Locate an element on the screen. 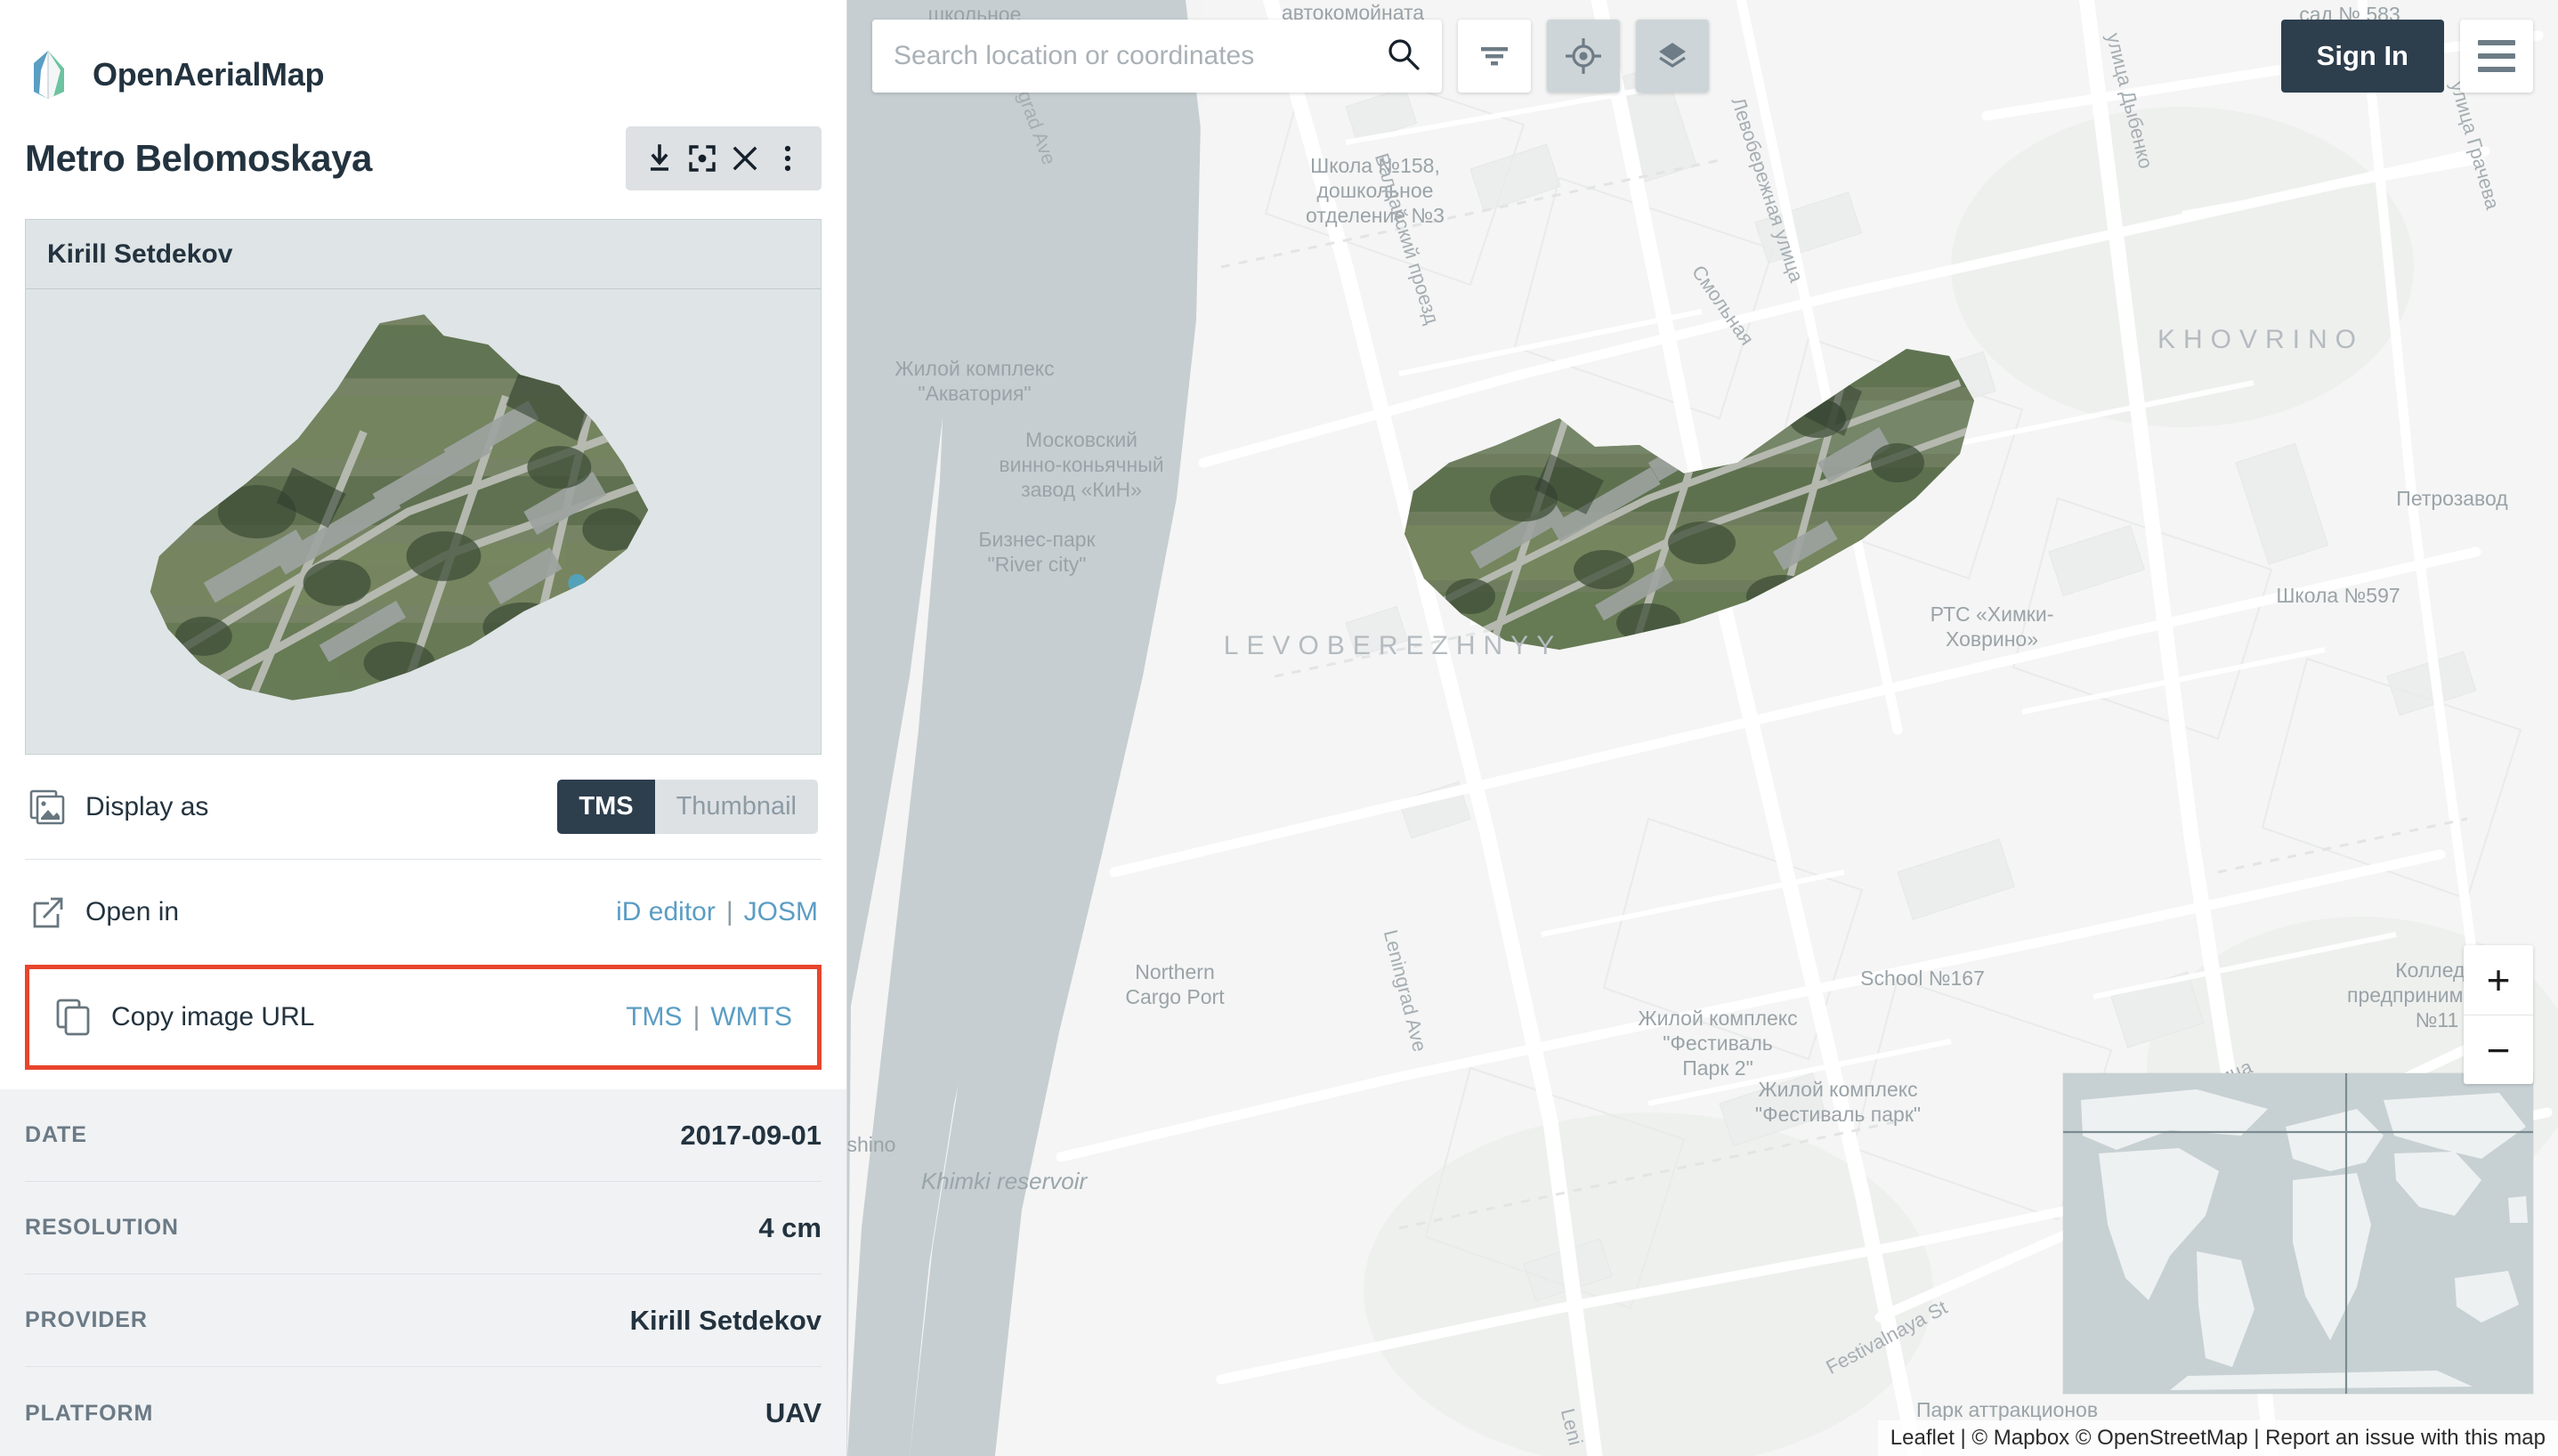  center-focus-icon is located at coordinates (702, 158).